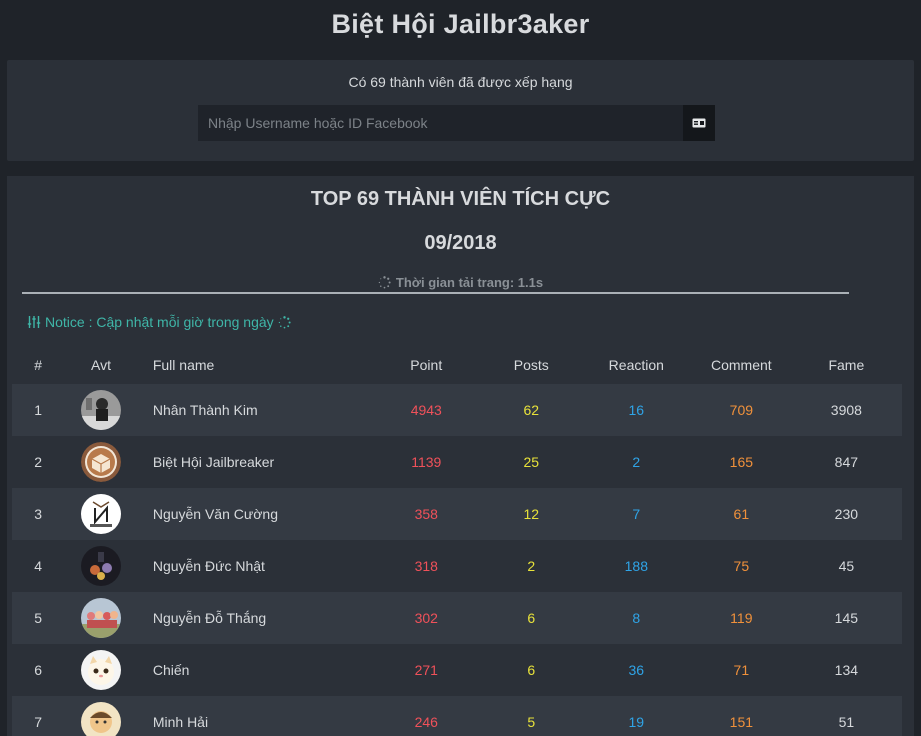 The width and height of the screenshot is (921, 736). Describe the element at coordinates (426, 365) in the screenshot. I see `column-header-point: Point` at that location.